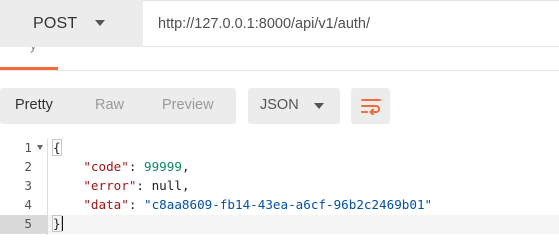 This screenshot has width=559, height=240. I want to click on code-line-text: }, so click(57, 223).